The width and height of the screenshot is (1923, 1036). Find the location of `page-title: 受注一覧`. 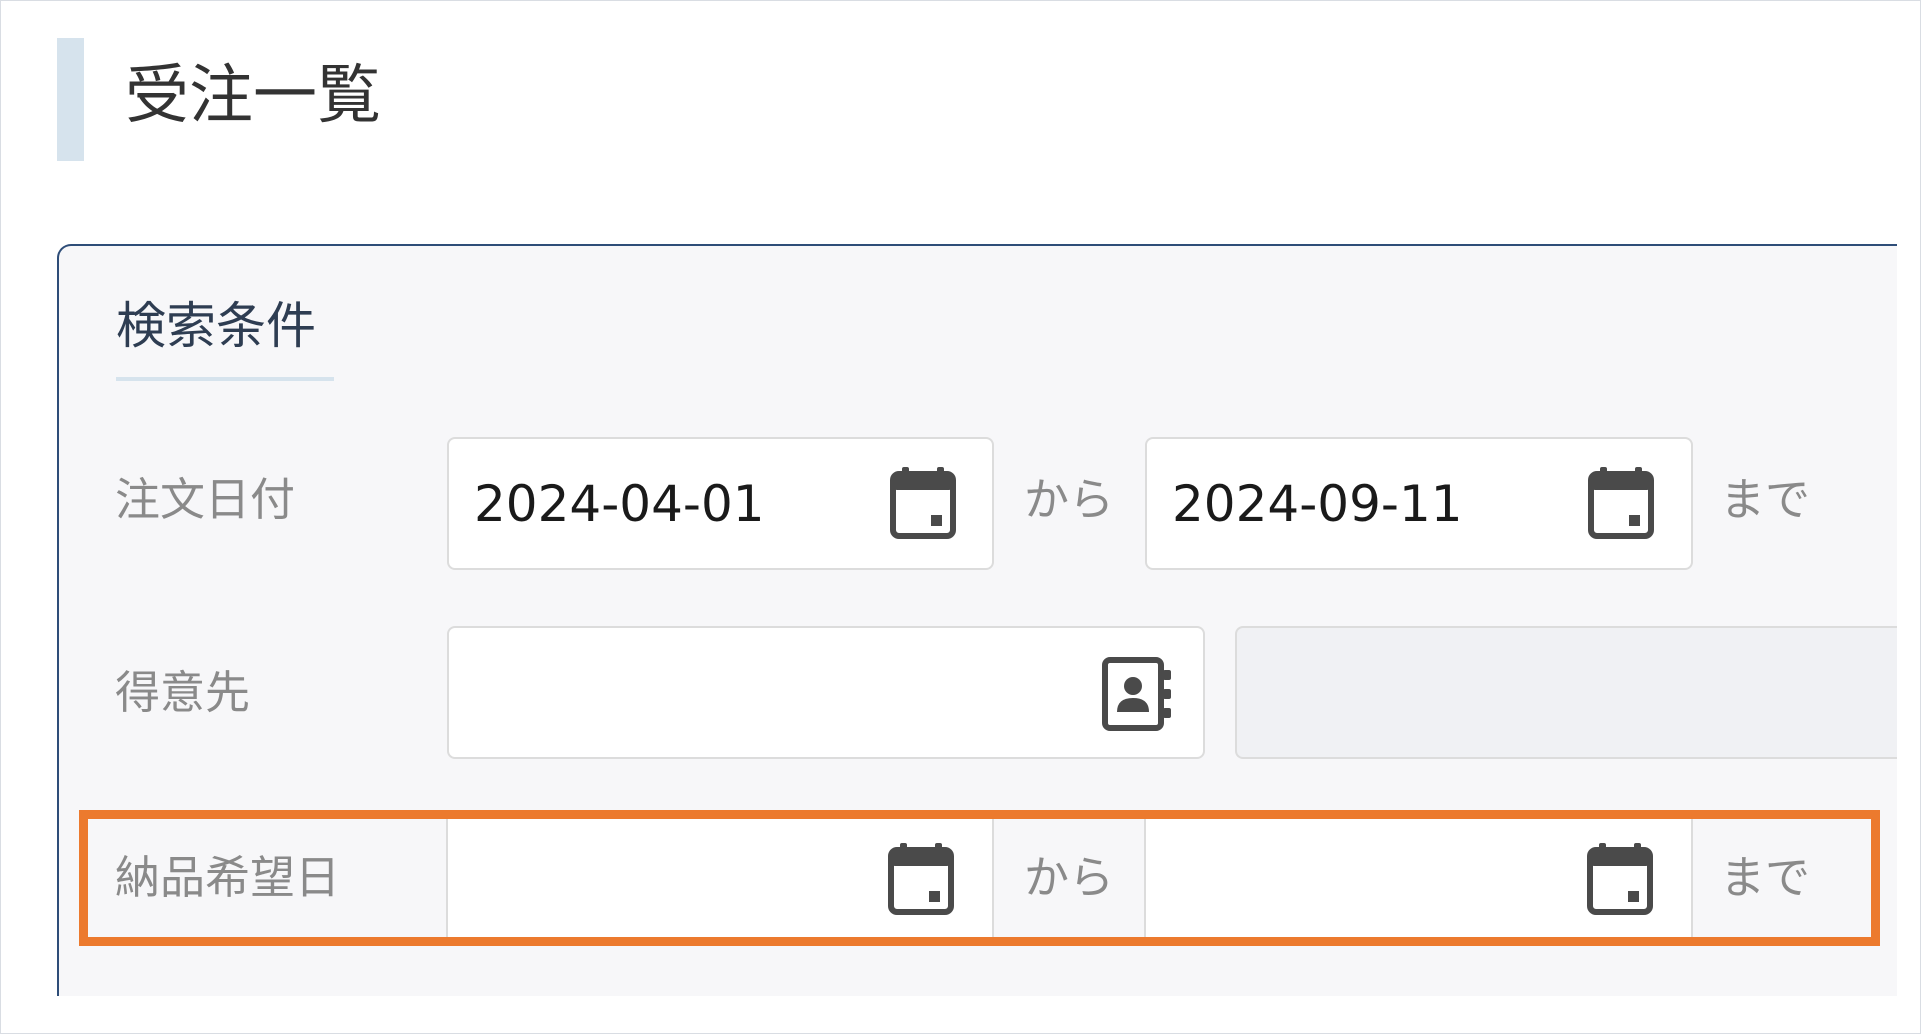

page-title: 受注一覧 is located at coordinates (253, 96).